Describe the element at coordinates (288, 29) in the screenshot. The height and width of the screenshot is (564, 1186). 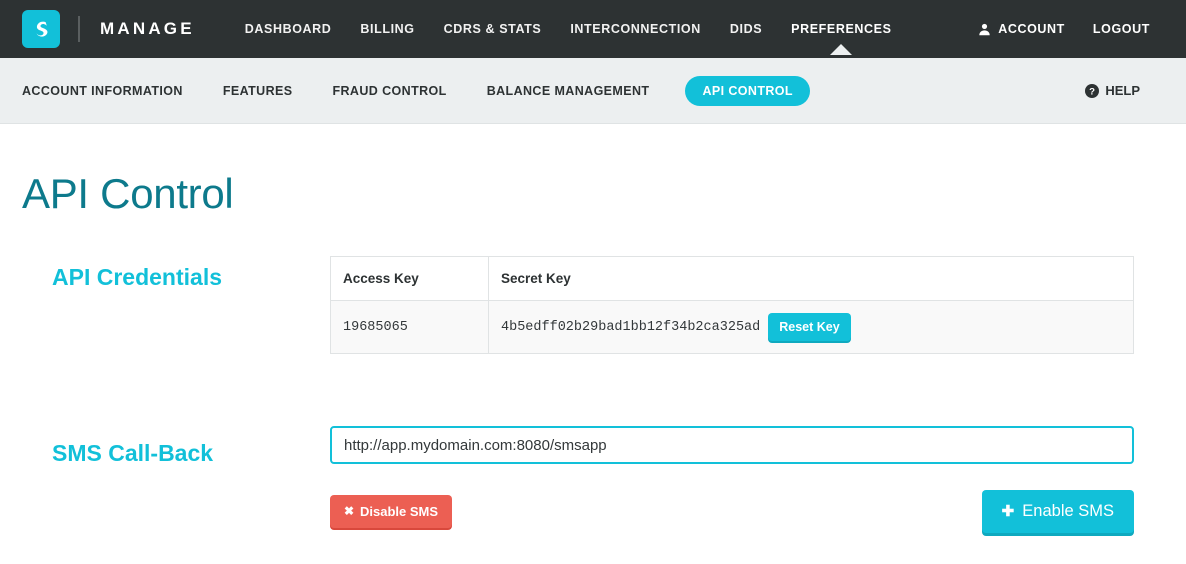
I see `nav-item-dashboard: DASHBOARD` at that location.